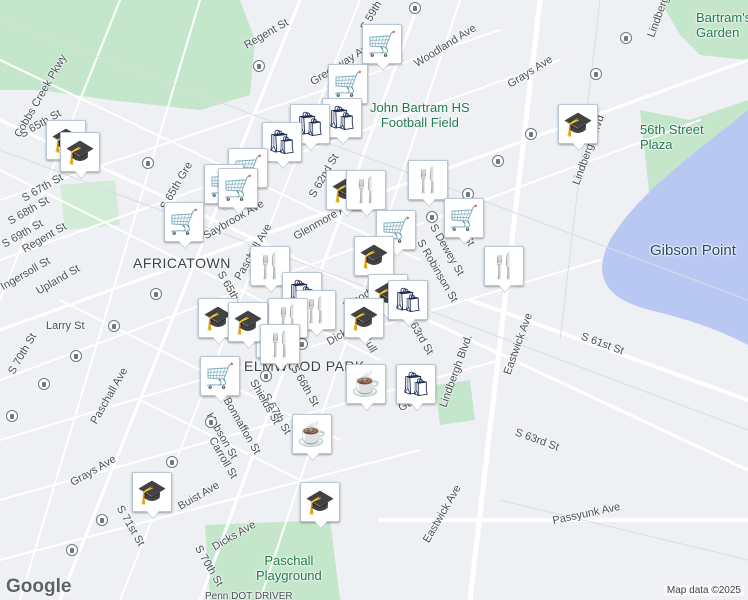  Describe the element at coordinates (722, 25) in the screenshot. I see `poi-label-bartram-garden: Bartram's Garden` at that location.